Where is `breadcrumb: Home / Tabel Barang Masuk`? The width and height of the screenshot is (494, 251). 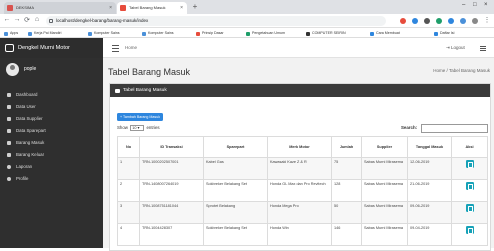 breadcrumb: Home / Tabel Barang Masuk is located at coordinates (461, 70).